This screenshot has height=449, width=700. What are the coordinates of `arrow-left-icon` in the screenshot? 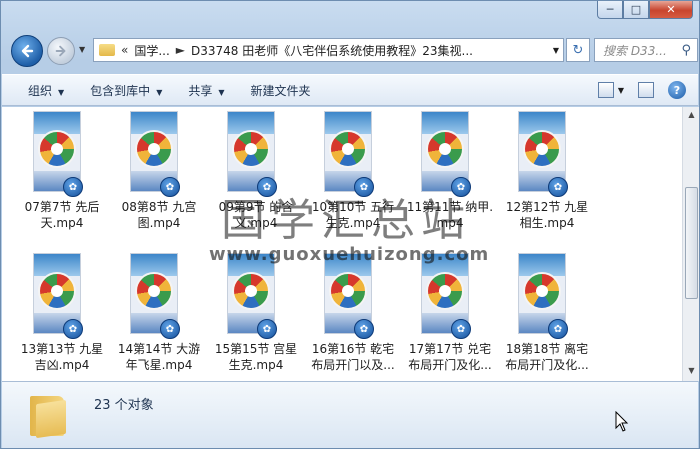 It's located at (27, 51).